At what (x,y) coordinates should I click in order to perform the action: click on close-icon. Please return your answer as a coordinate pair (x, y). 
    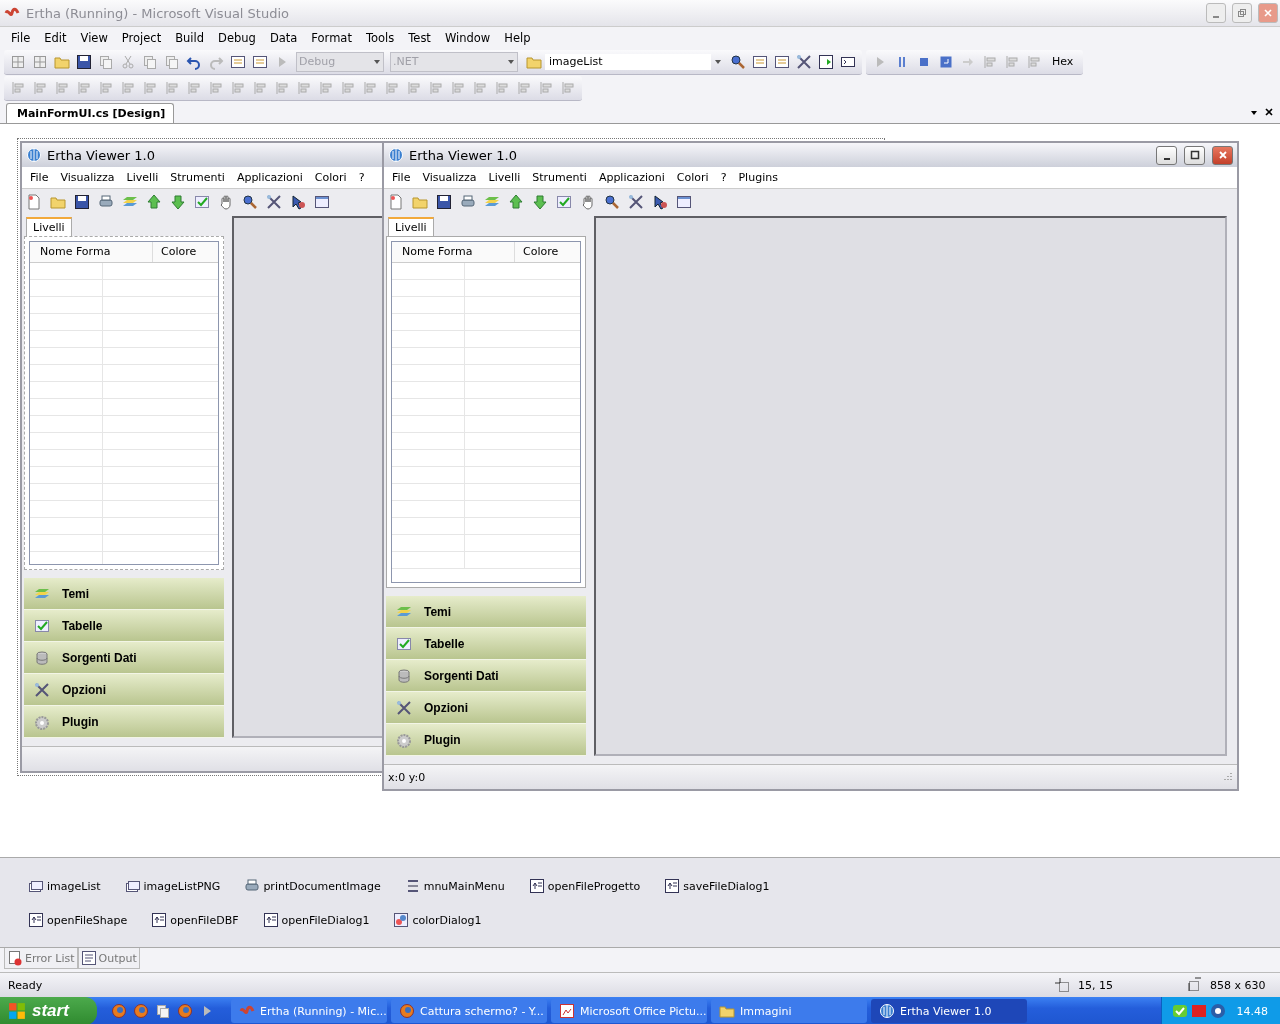
    Looking at the image, I should click on (1269, 112).